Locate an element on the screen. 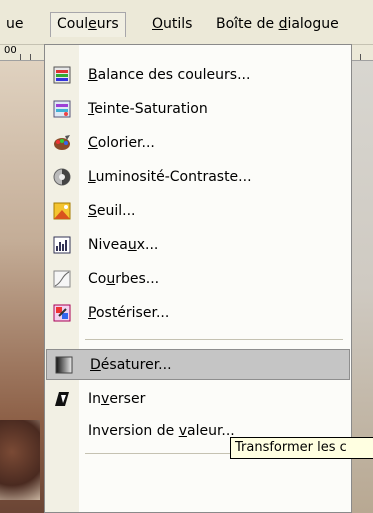 The image size is (373, 513). hue-saturation-icon is located at coordinates (62, 108).